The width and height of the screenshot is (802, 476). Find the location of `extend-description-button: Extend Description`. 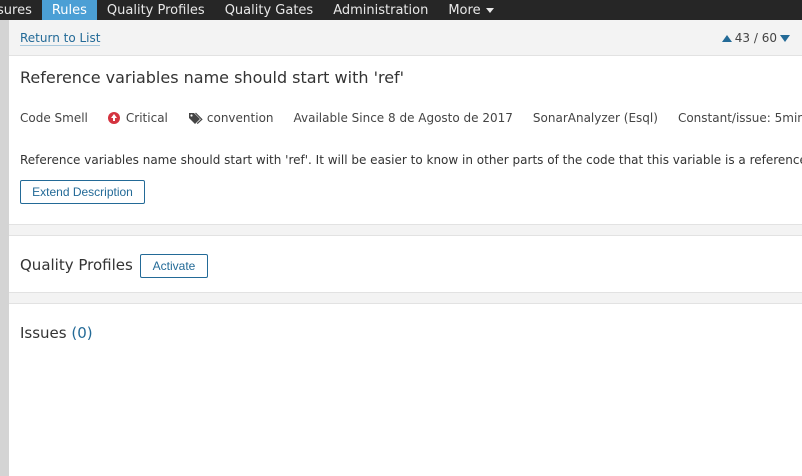

extend-description-button: Extend Description is located at coordinates (82, 192).